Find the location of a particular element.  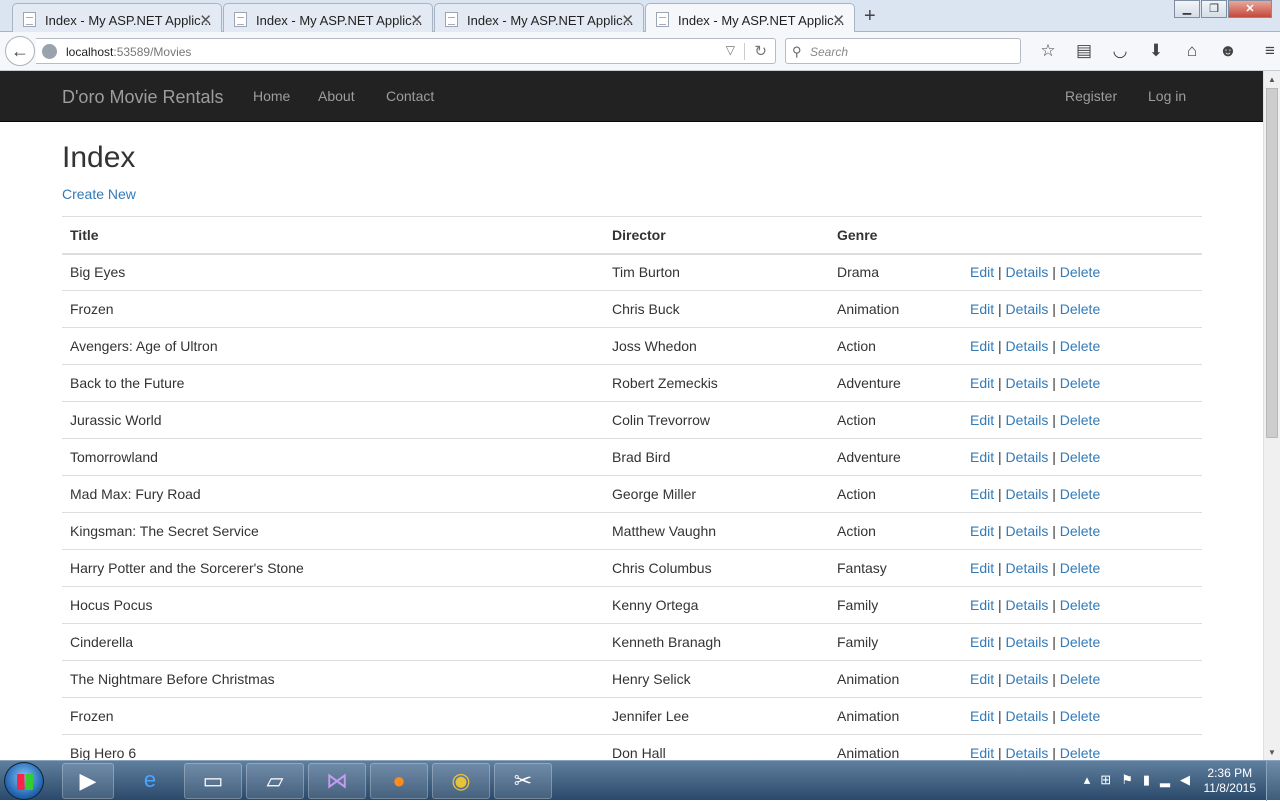

volume-icon: ◀ is located at coordinates (1185, 780).